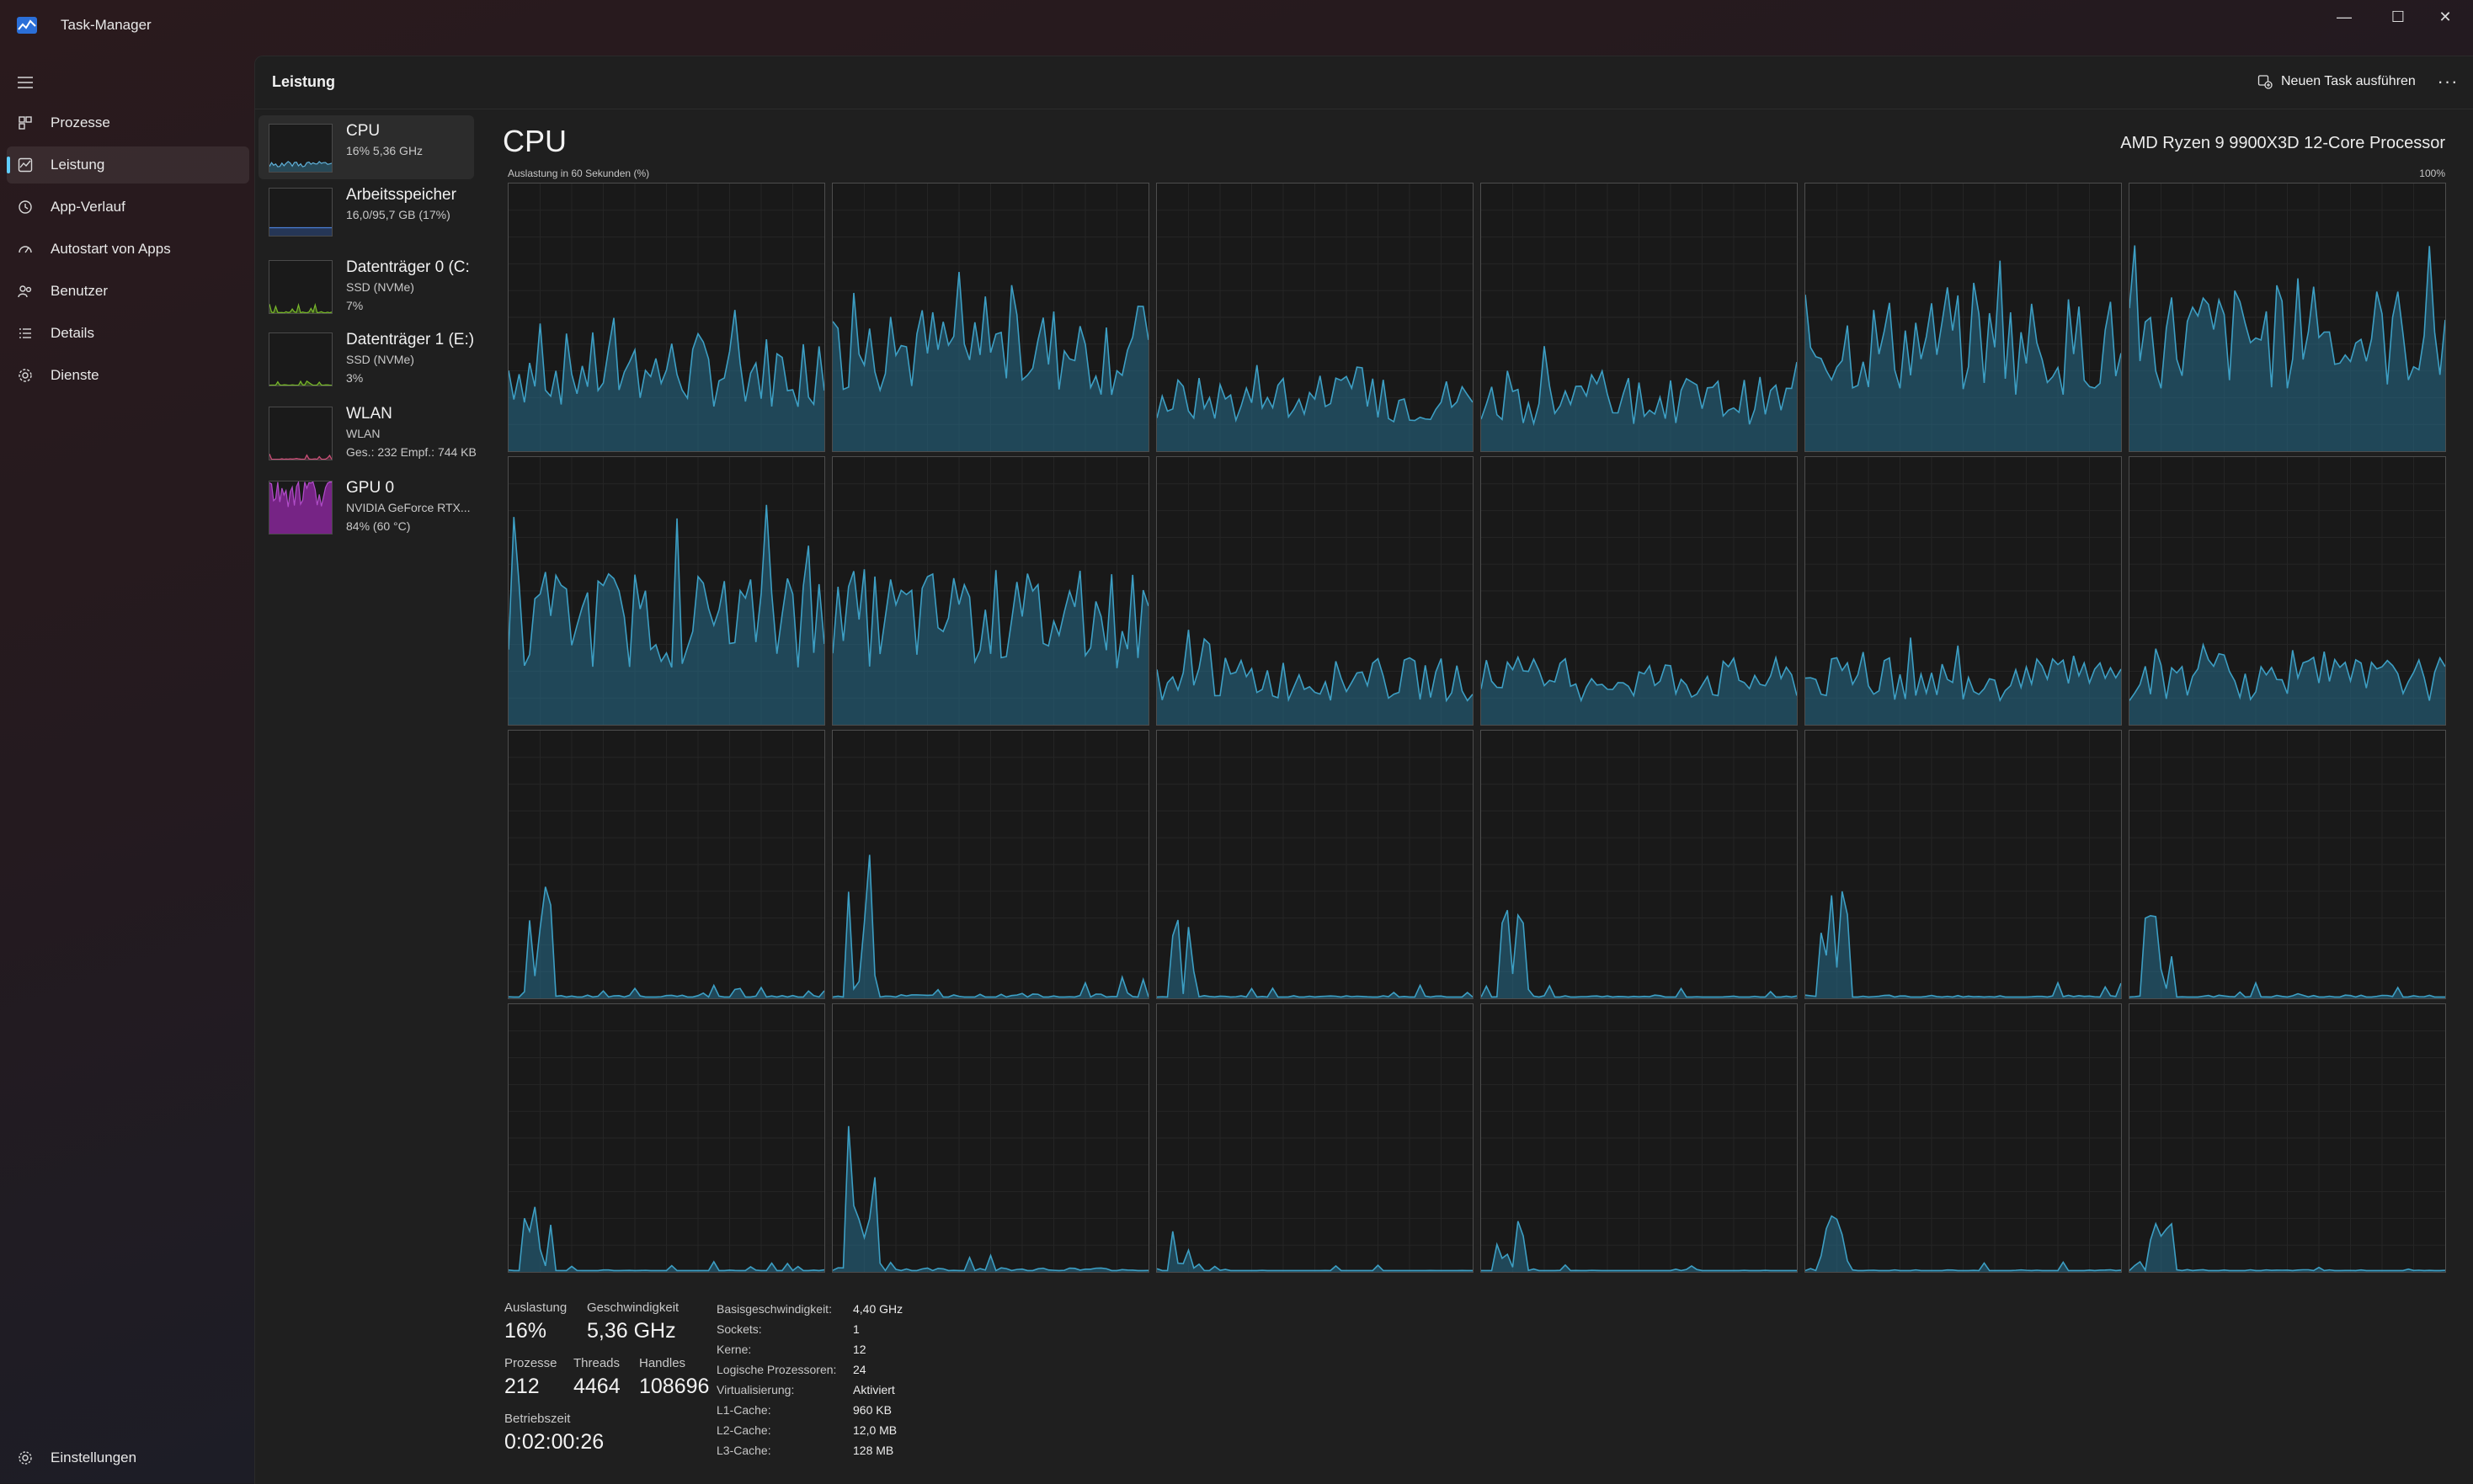  I want to click on processes-value: 212, so click(522, 1386).